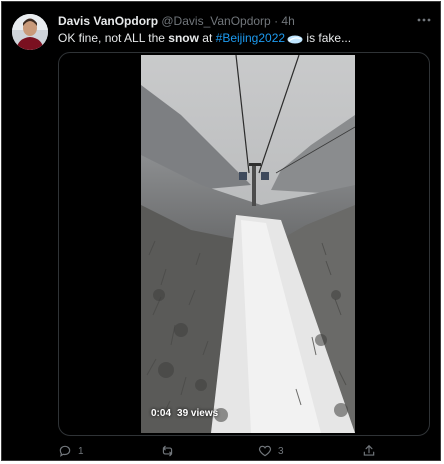 The image size is (444, 464). I want to click on like-count: 3, so click(281, 451).